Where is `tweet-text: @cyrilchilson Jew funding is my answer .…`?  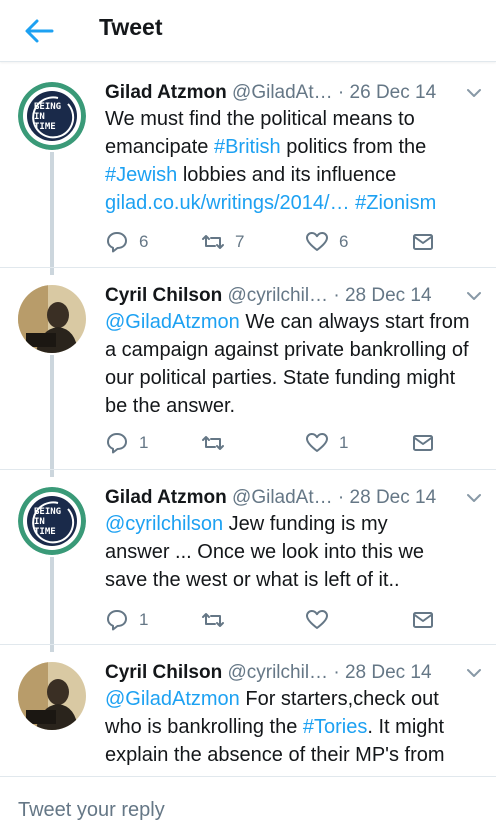 tweet-text: @cyrilchilson Jew funding is my answer .… is located at coordinates (280, 552).